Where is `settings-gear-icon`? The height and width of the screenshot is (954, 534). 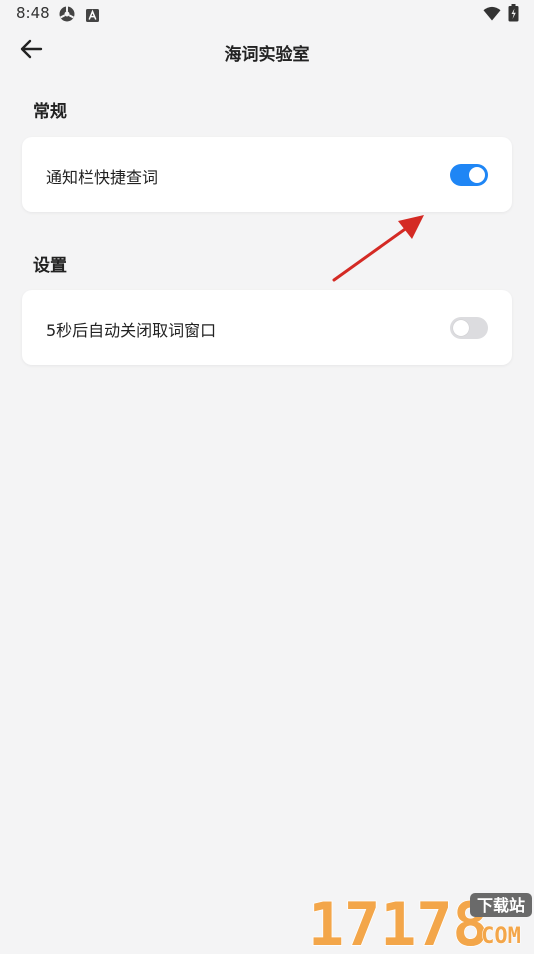 settings-gear-icon is located at coordinates (67, 16).